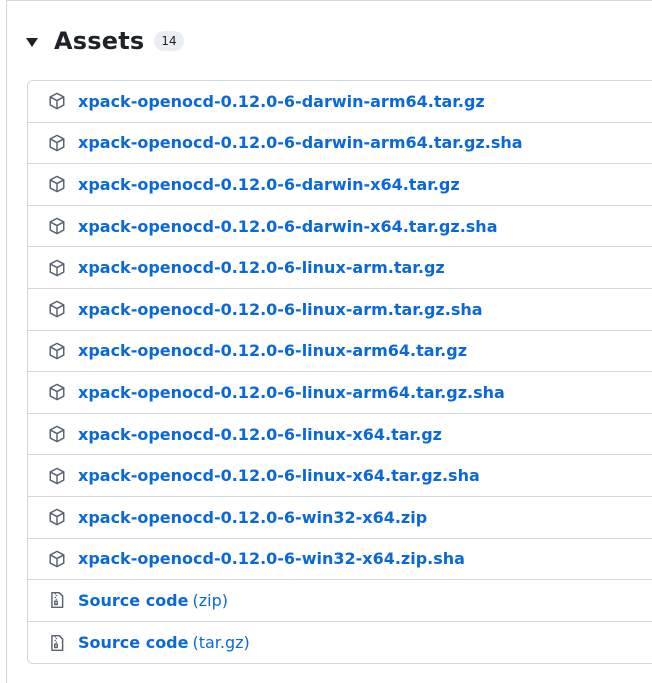 This screenshot has height=683, width=652. I want to click on source-code-targz-link: Source code, so click(133, 642).